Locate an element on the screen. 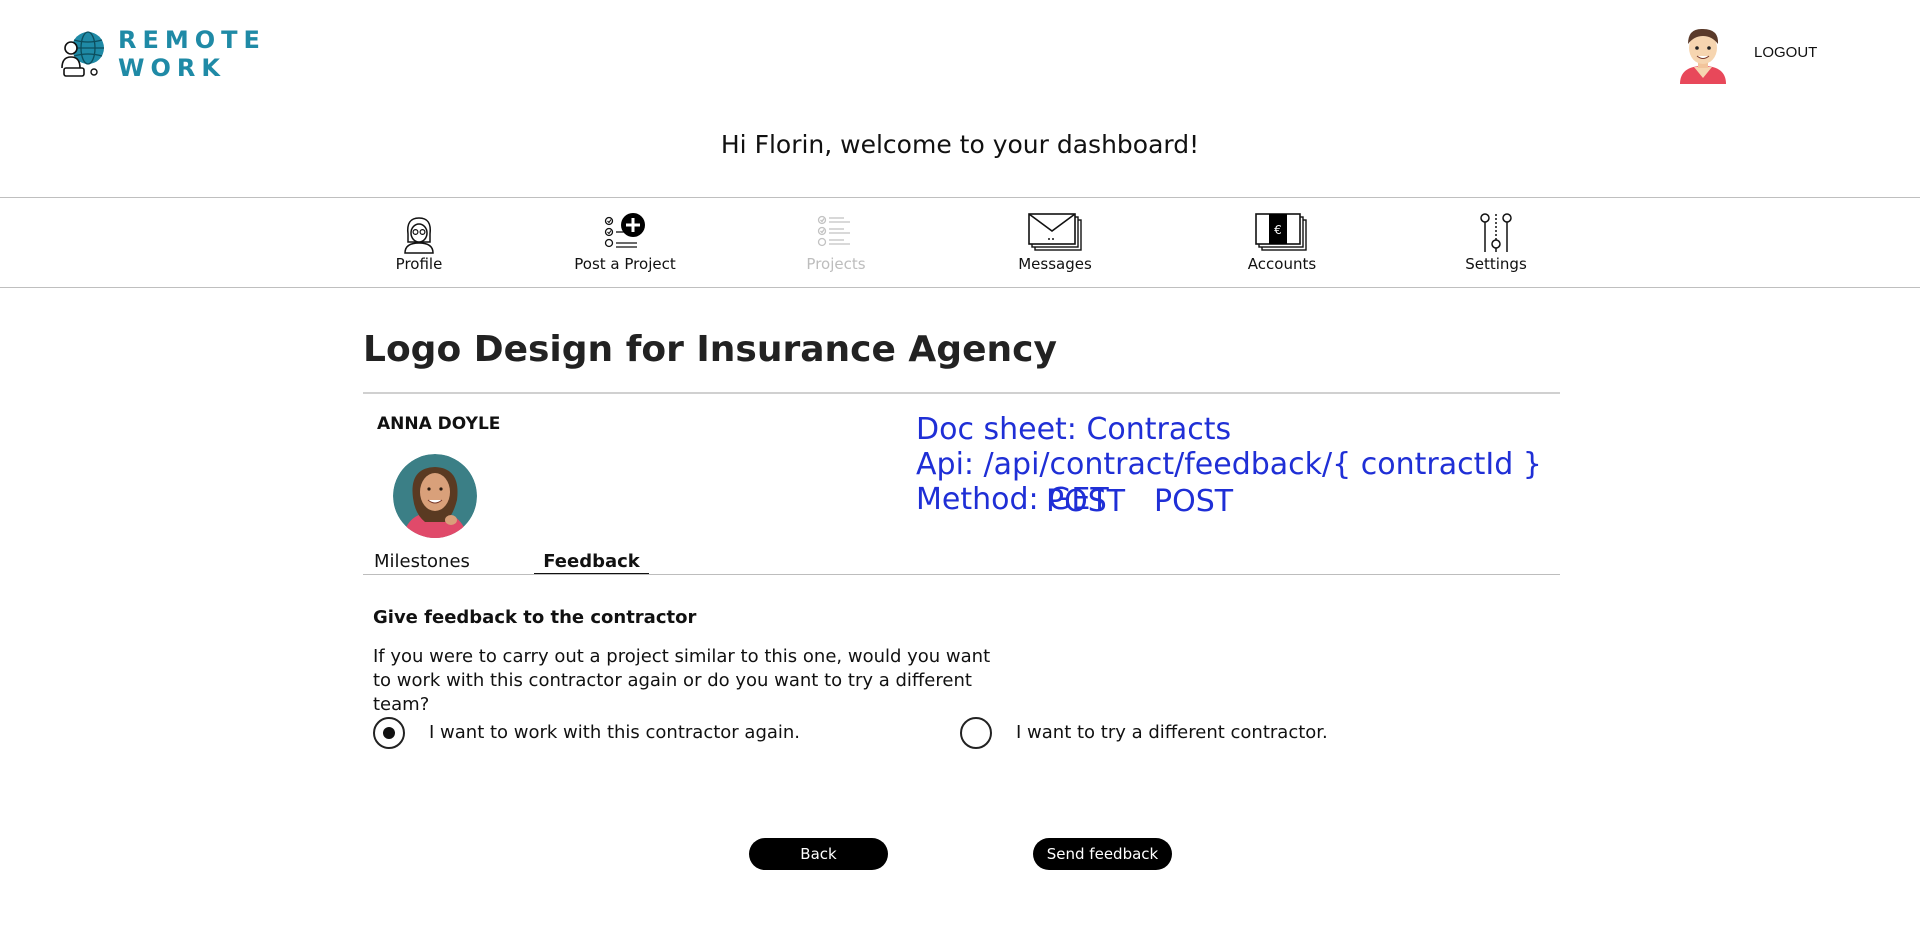 The image size is (1920, 950). projects-list-icon is located at coordinates (833, 231).